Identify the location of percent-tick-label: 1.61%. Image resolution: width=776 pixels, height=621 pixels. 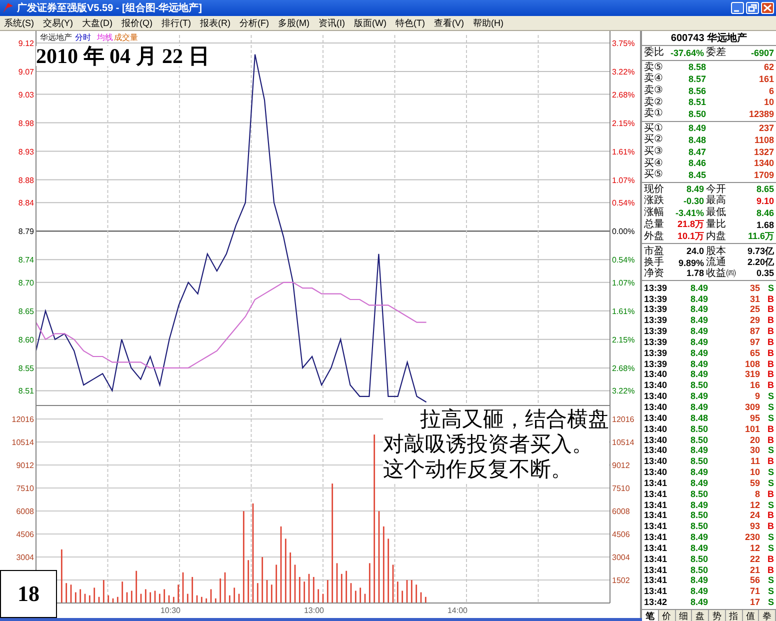
(623, 311).